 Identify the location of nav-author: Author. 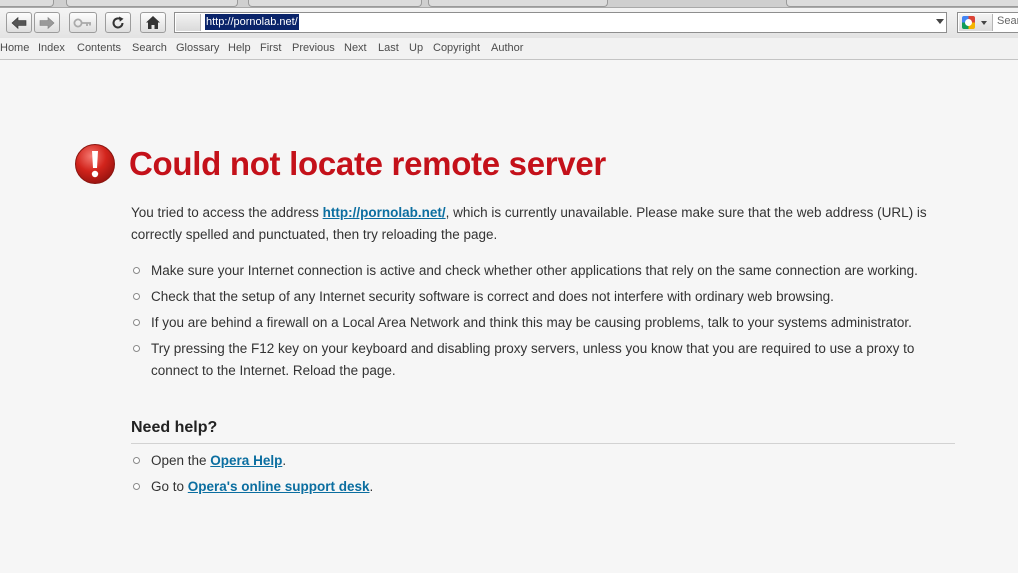
(507, 48).